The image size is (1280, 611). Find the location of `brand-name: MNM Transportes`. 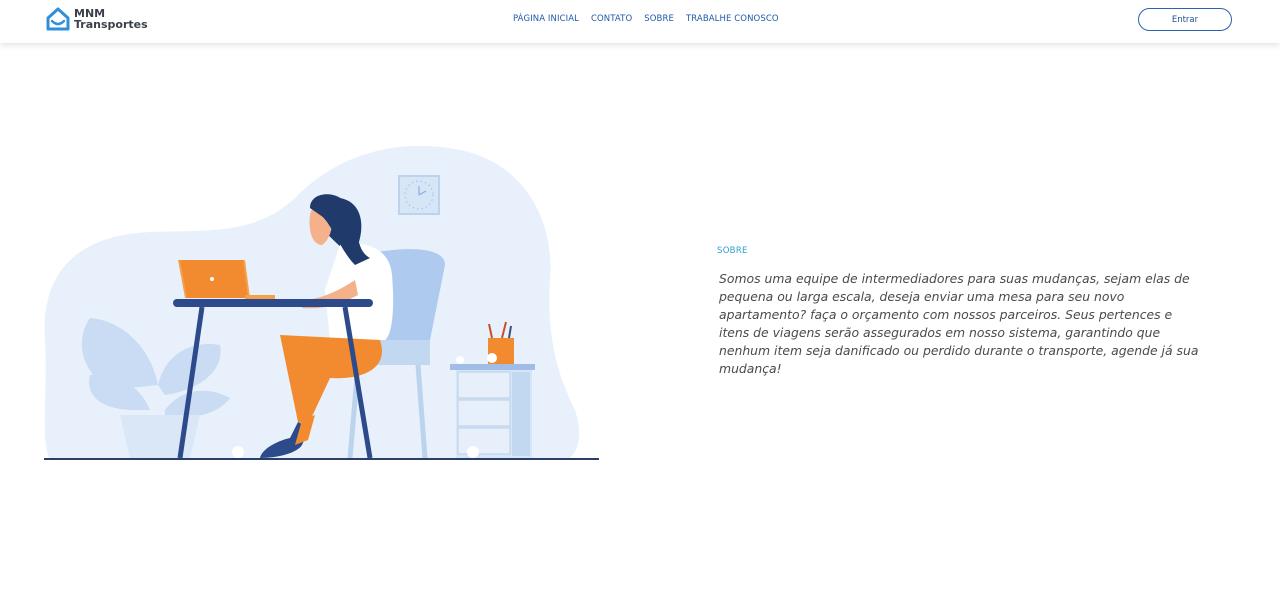

brand-name: MNM Transportes is located at coordinates (111, 19).